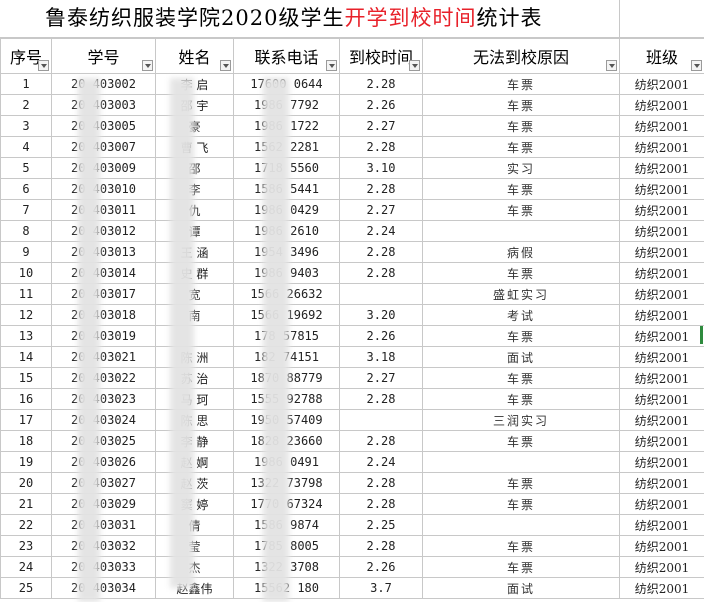 Image resolution: width=704 pixels, height=602 pixels. Describe the element at coordinates (103, 147) in the screenshot. I see `cell-student-id: 20 403007` at that location.